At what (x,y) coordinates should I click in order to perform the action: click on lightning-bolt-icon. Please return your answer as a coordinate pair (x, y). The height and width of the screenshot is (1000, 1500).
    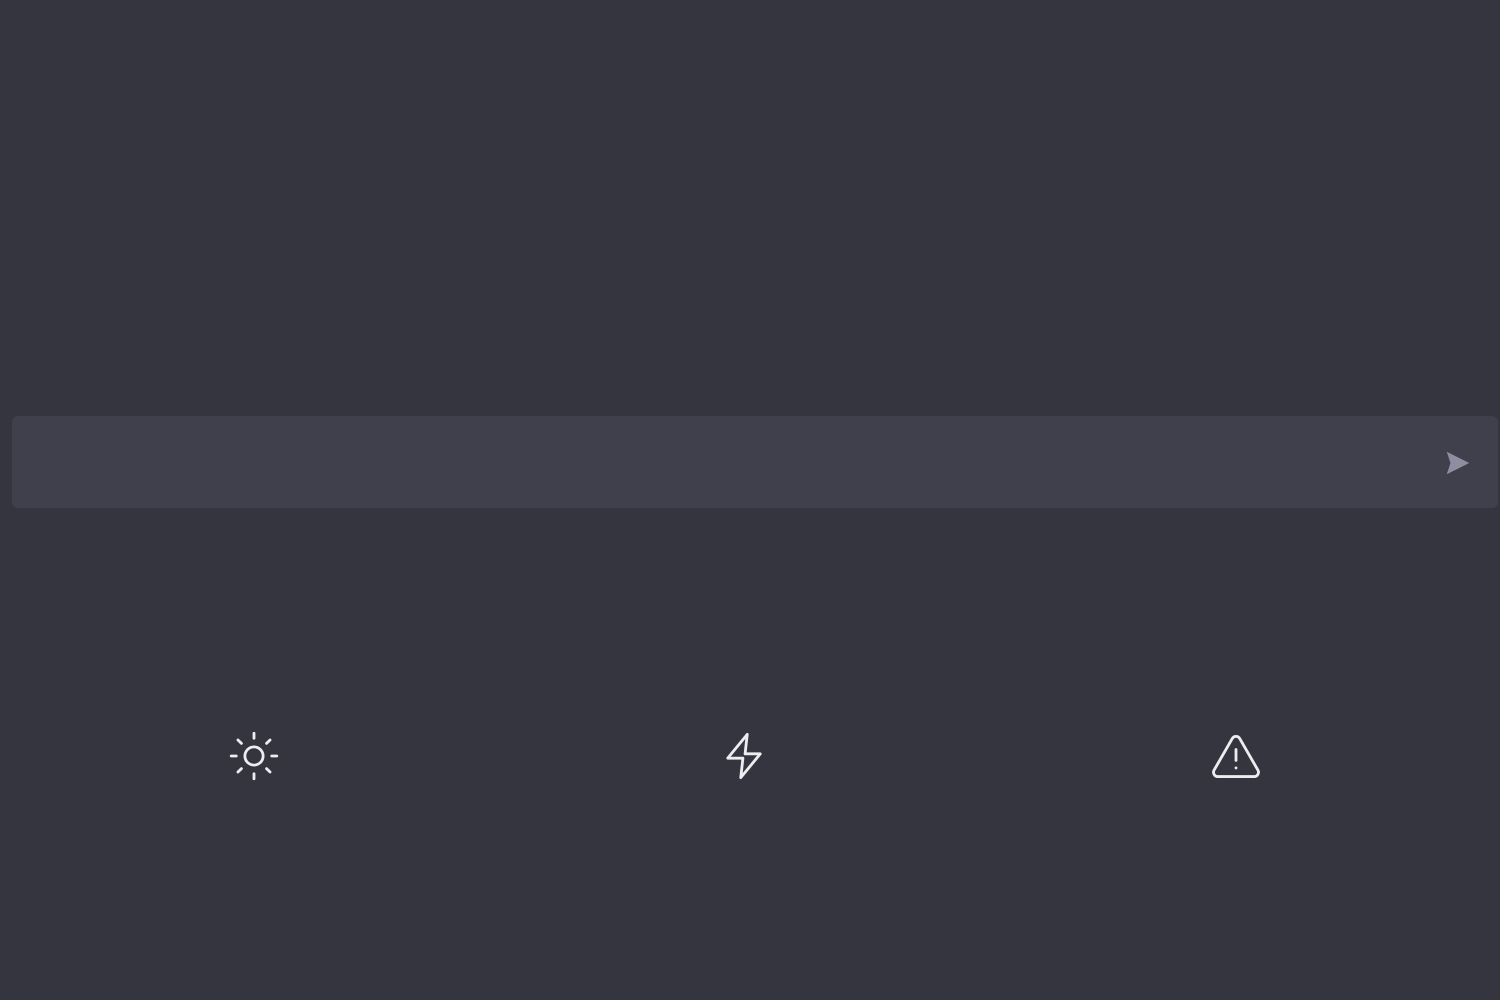
    Looking at the image, I should click on (744, 756).